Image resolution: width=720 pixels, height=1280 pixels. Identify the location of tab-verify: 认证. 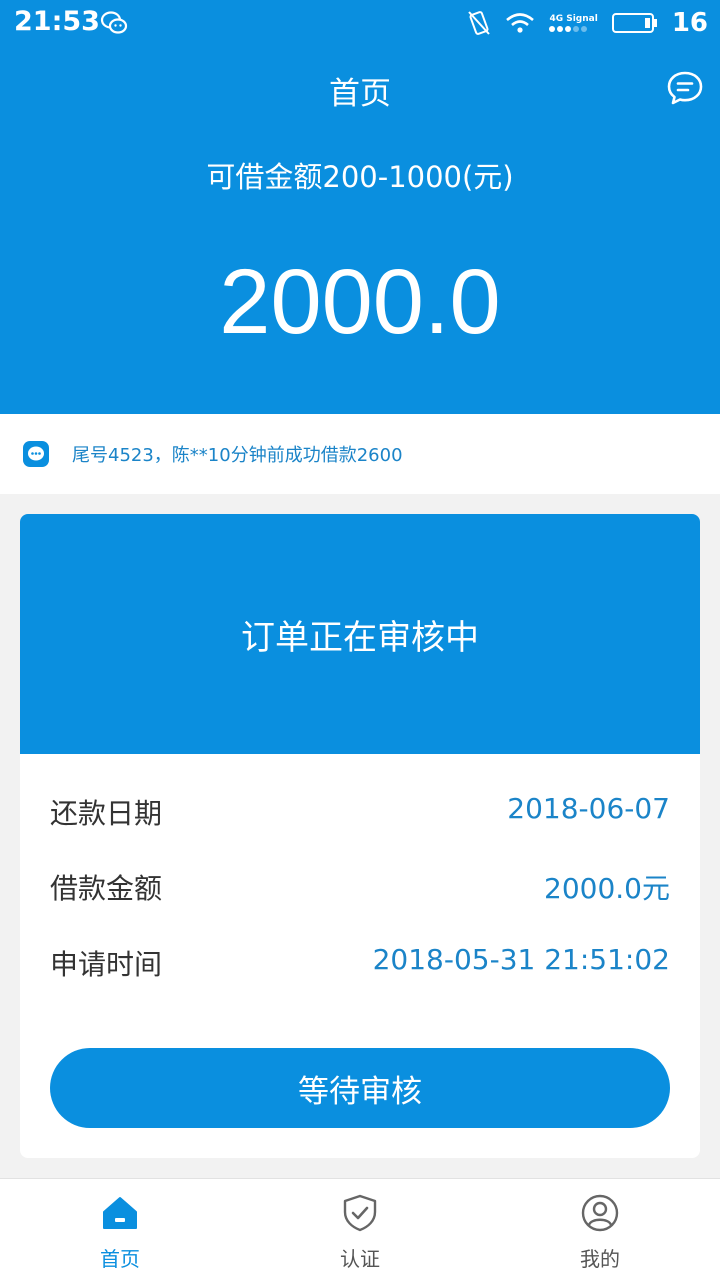
(360, 1229).